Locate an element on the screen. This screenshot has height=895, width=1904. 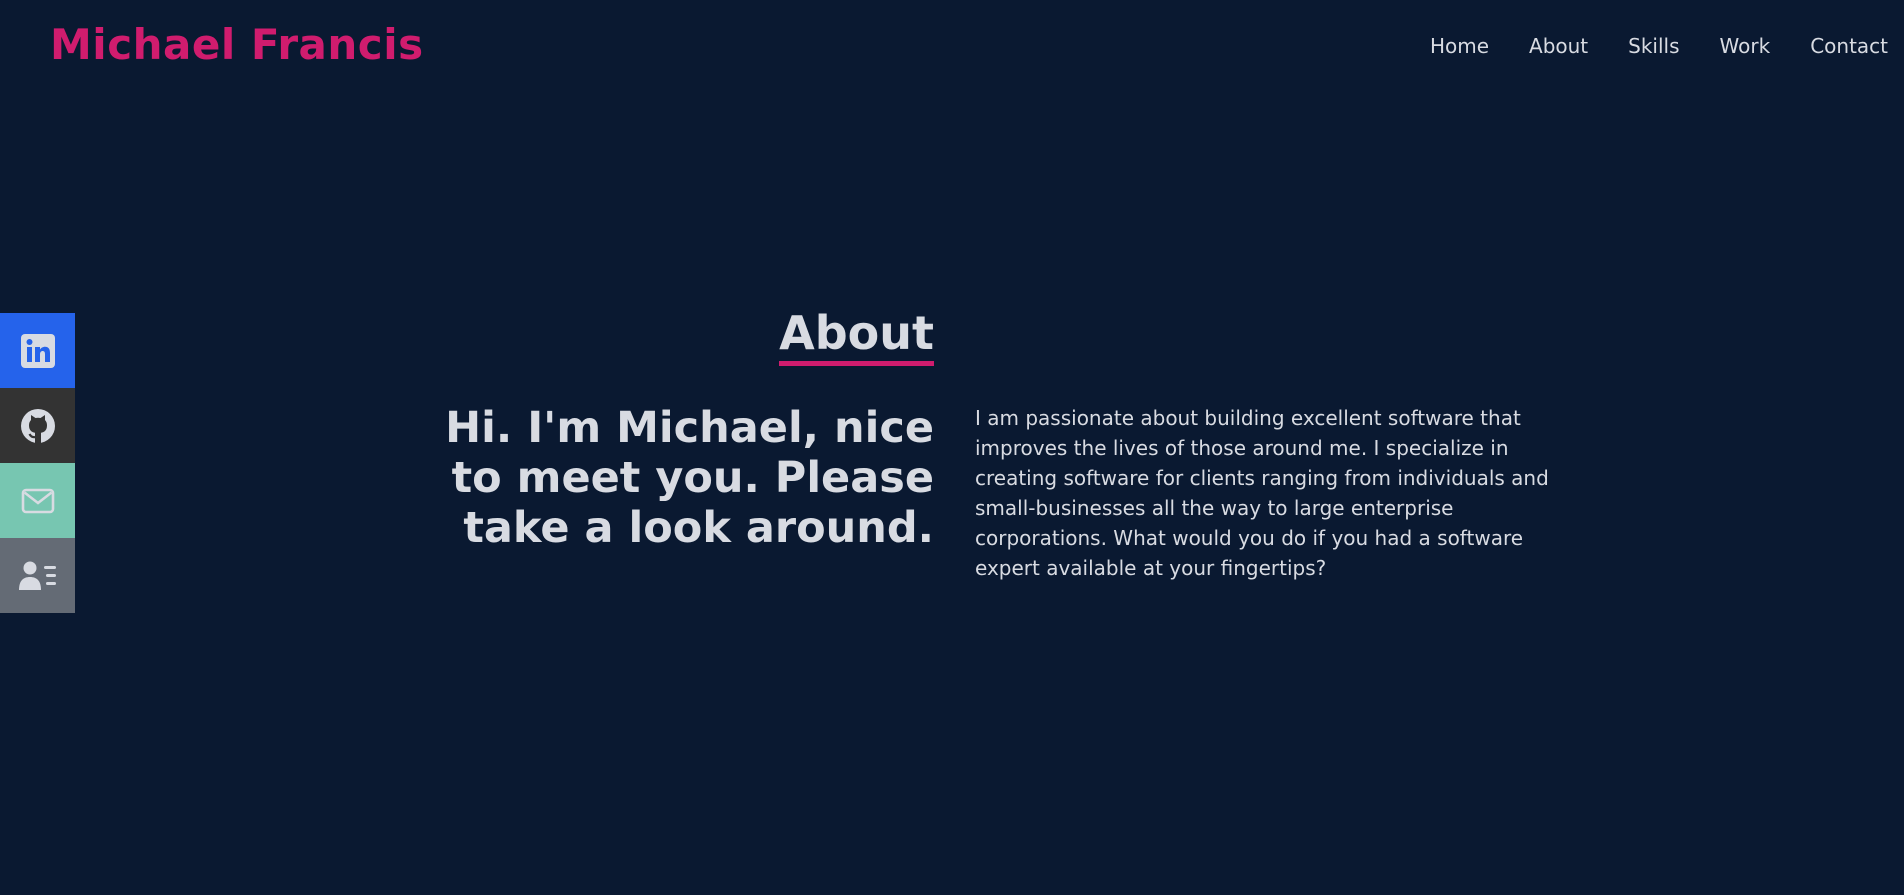
resume-button is located at coordinates (37, 575).